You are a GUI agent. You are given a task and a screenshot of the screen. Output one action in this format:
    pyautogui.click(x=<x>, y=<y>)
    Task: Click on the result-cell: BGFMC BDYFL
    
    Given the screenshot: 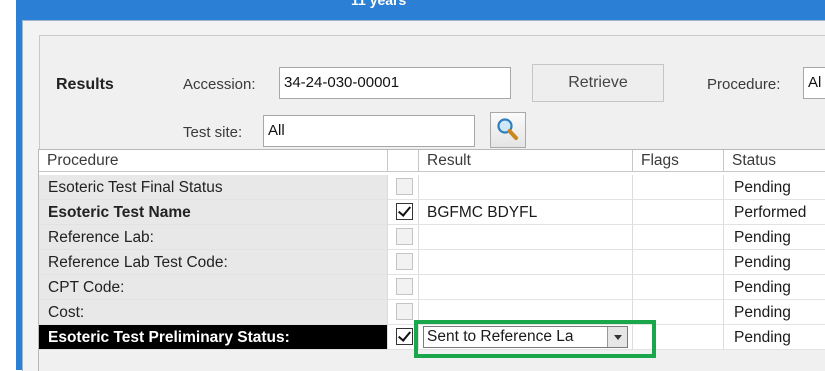 What is the action you would take?
    pyautogui.click(x=526, y=212)
    